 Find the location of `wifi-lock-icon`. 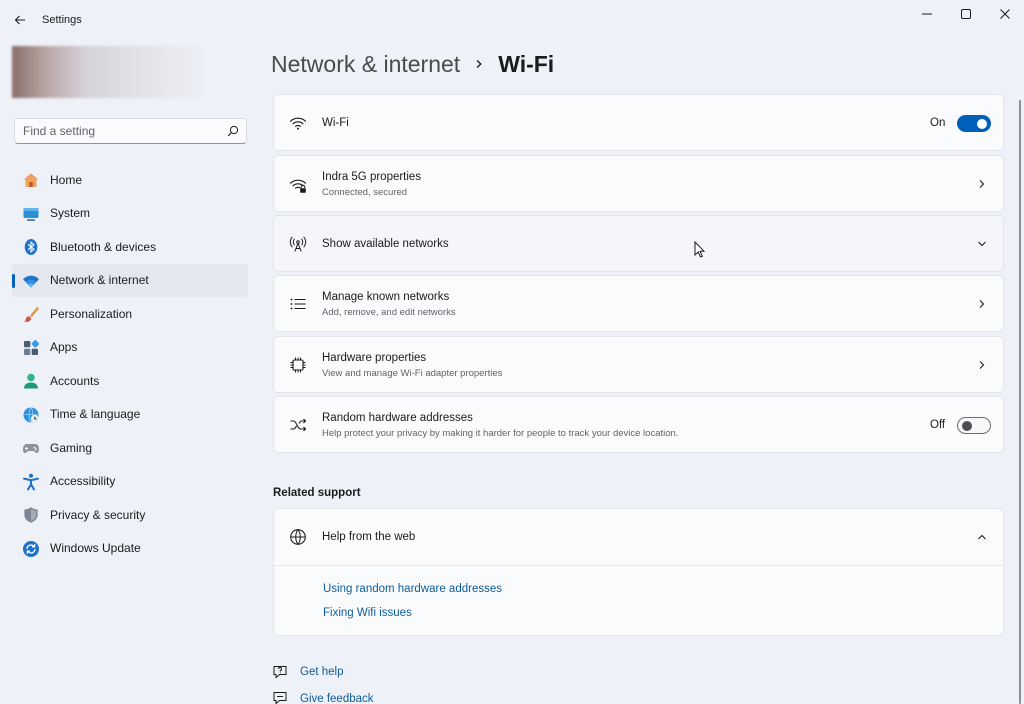

wifi-lock-icon is located at coordinates (298, 185).